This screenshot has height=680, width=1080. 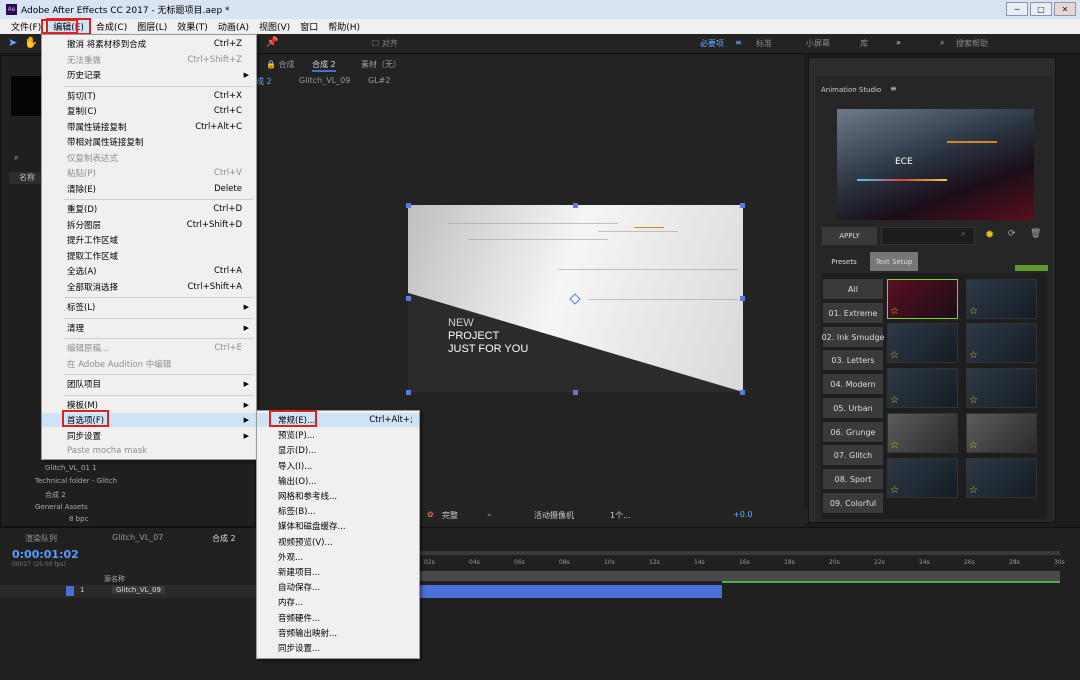 I want to click on preset-category: 07. Glitch, so click(x=853, y=455).